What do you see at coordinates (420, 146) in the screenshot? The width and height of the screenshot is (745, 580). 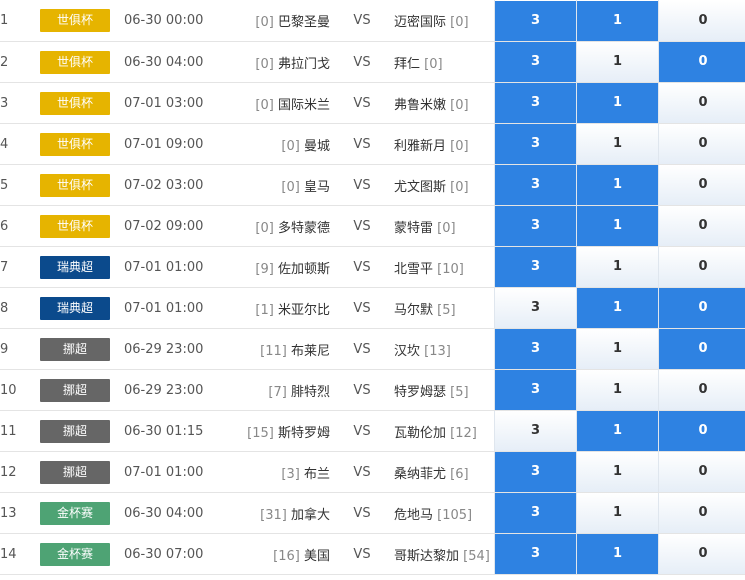 I see `away-team-name: 利雅新月` at bounding box center [420, 146].